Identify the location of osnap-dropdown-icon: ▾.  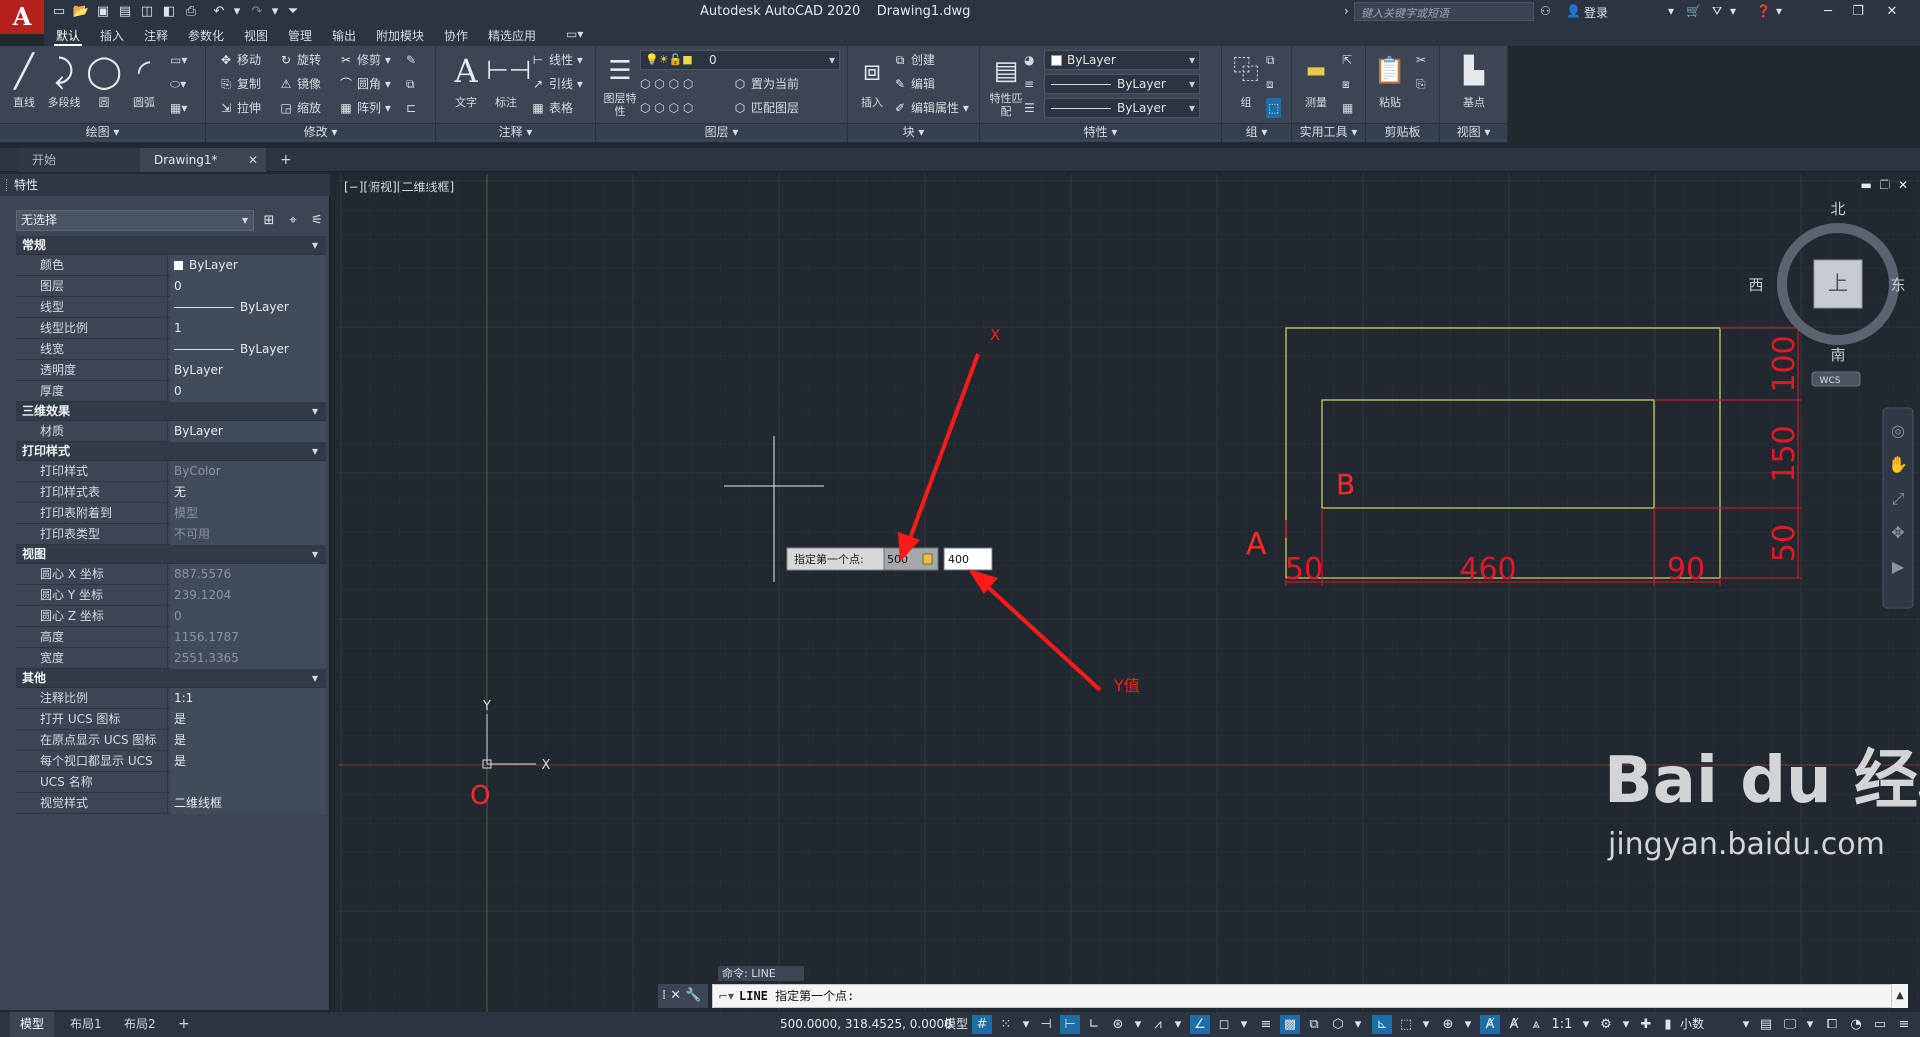
(1244, 1024).